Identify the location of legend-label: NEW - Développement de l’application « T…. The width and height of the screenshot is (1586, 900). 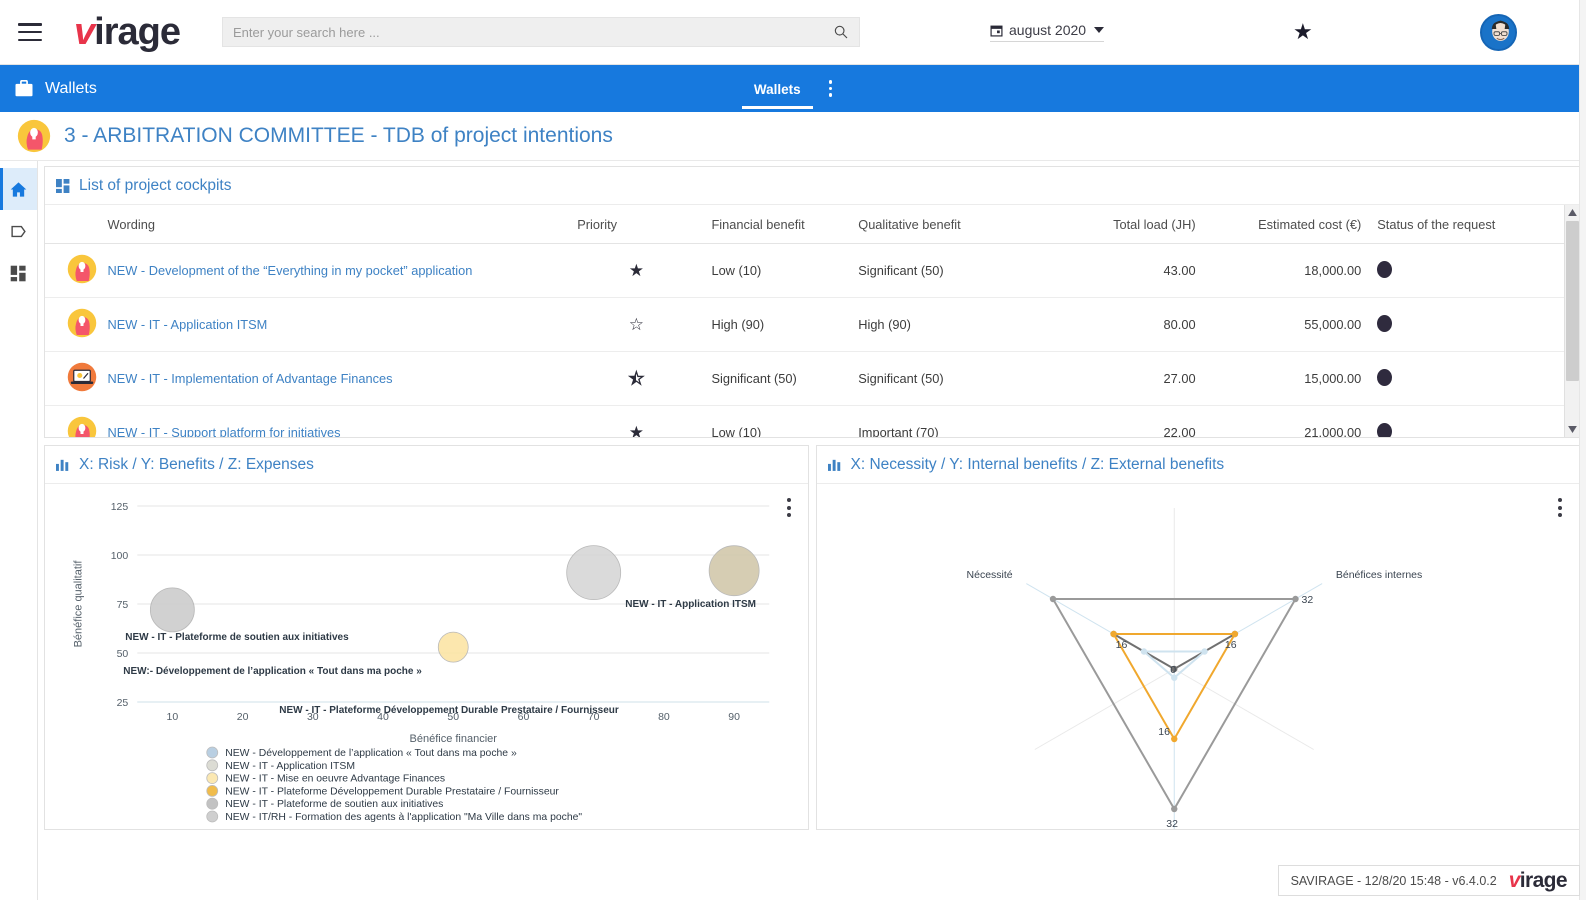
(371, 753).